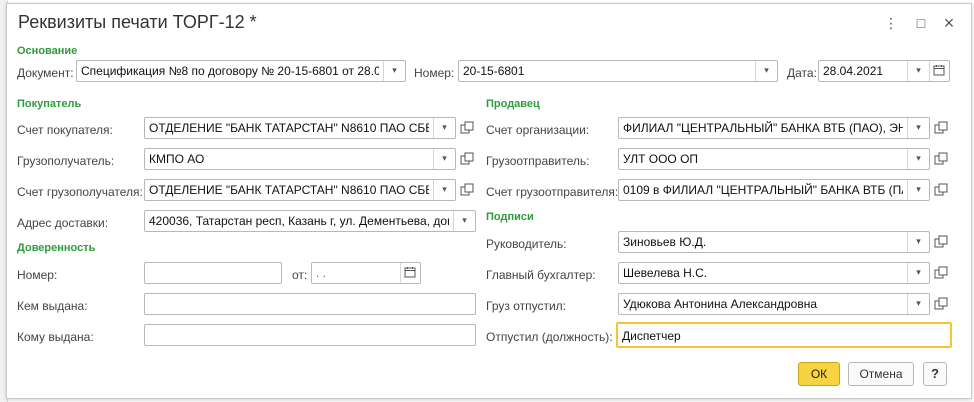 This screenshot has height=402, width=974. Describe the element at coordinates (80, 192) in the screenshot. I see `consignee-account-label: Счет грузополучателя:` at that location.